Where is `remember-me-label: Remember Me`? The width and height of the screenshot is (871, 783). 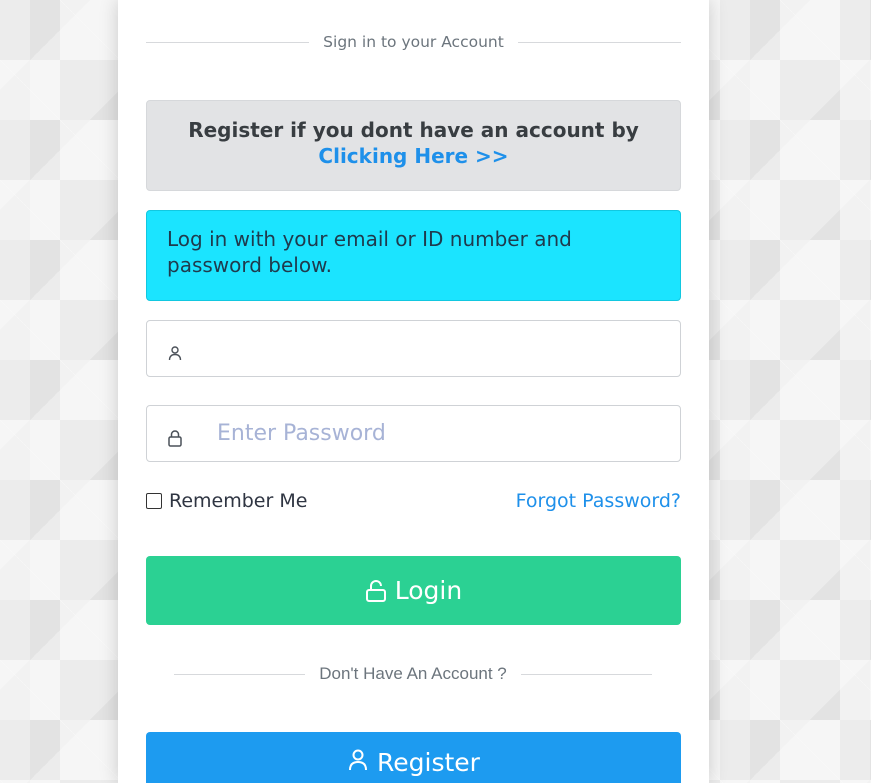
remember-me-label: Remember Me is located at coordinates (238, 501).